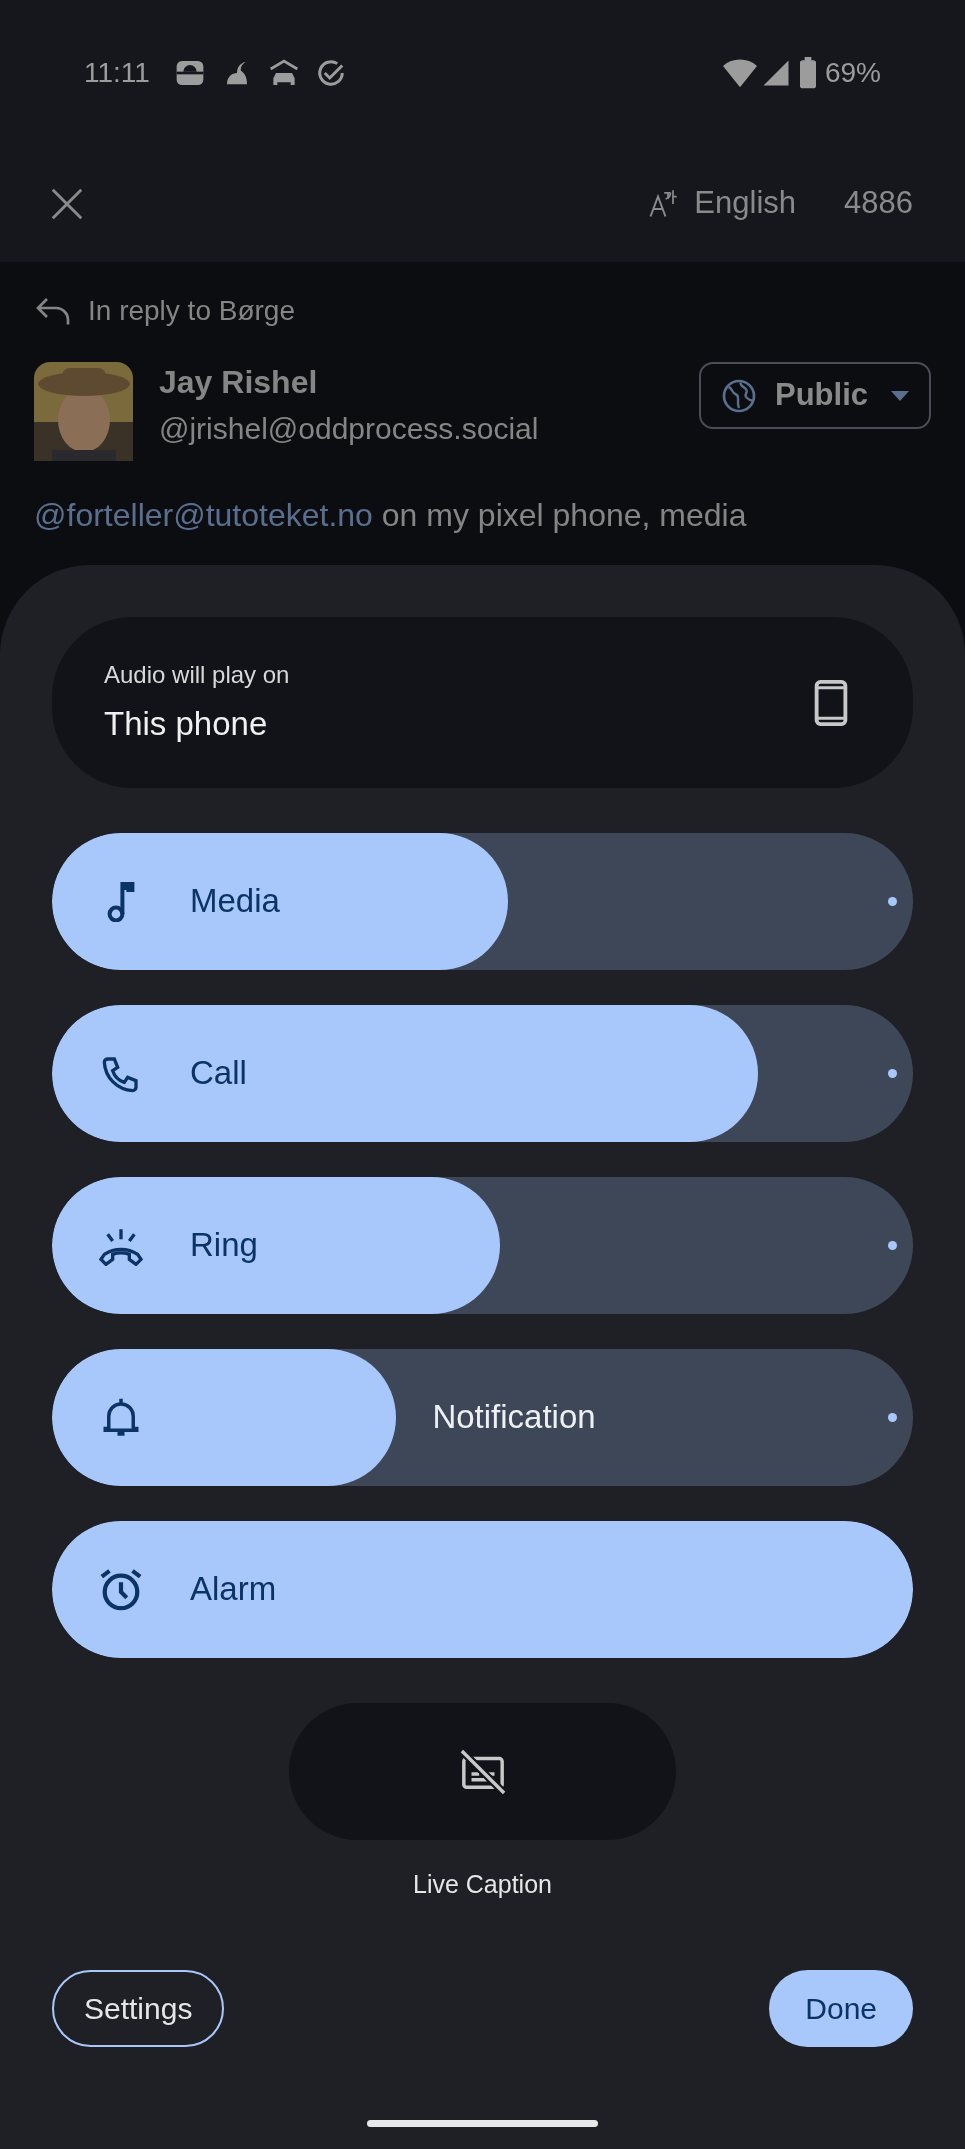 This screenshot has width=965, height=2149. What do you see at coordinates (186, 723) in the screenshot?
I see `output-device: This phone` at bounding box center [186, 723].